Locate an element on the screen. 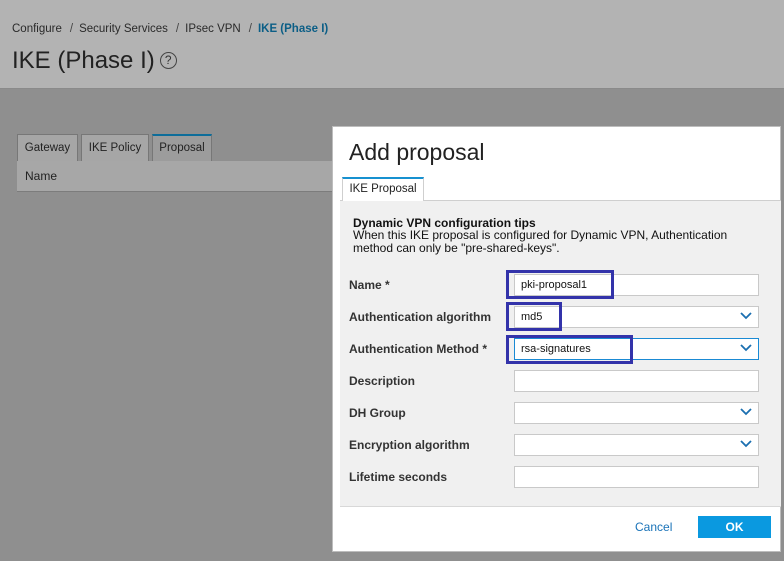  breadcrumb-configure: Configure is located at coordinates (37, 29).